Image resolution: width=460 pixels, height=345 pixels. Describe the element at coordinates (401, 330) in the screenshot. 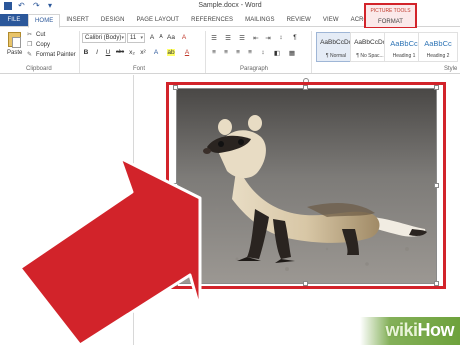

I see `watermark-wiki: wiki` at that location.